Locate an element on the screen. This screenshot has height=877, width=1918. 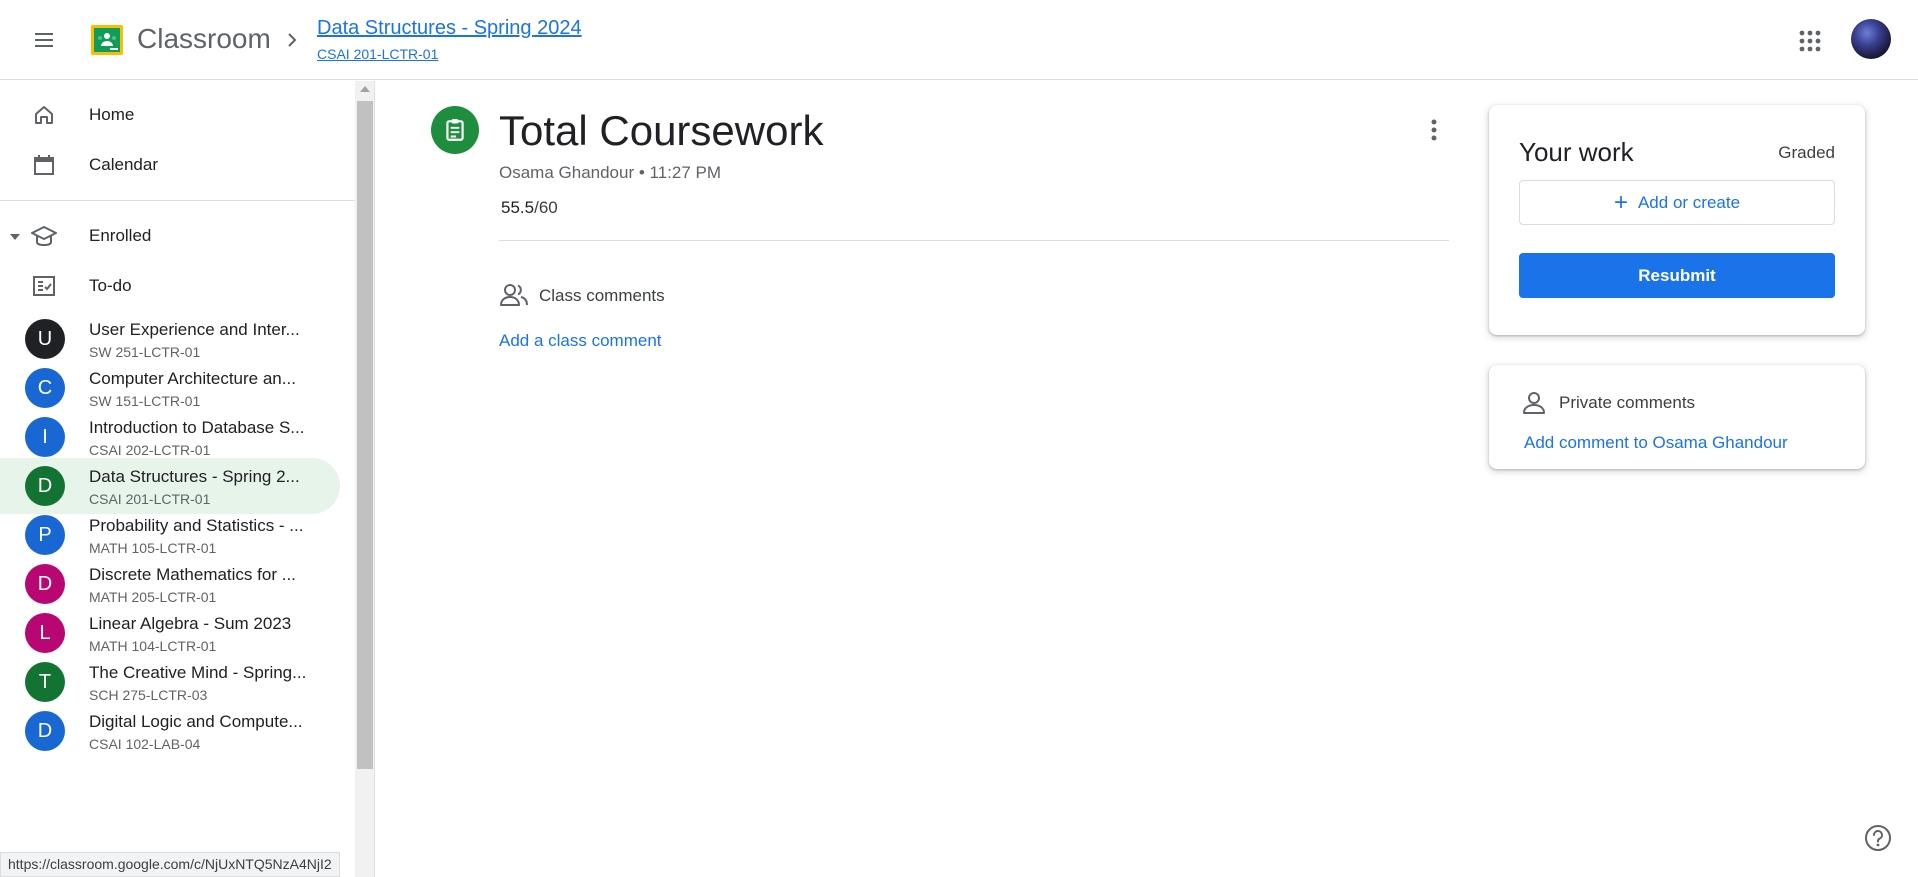
points-total: /60 is located at coordinates (546, 207).